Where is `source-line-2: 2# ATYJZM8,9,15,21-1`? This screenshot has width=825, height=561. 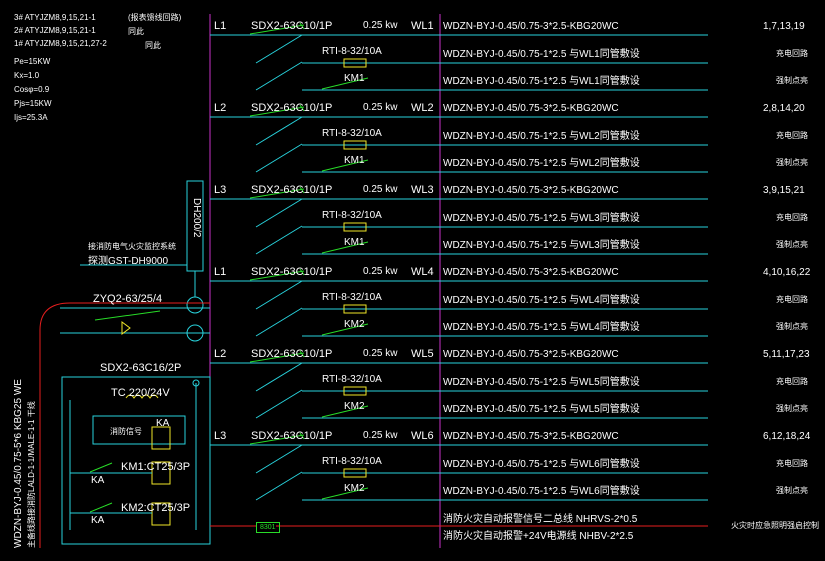
source-line-2: 2# ATYJZM8,9,15,21-1 is located at coordinates (55, 30).